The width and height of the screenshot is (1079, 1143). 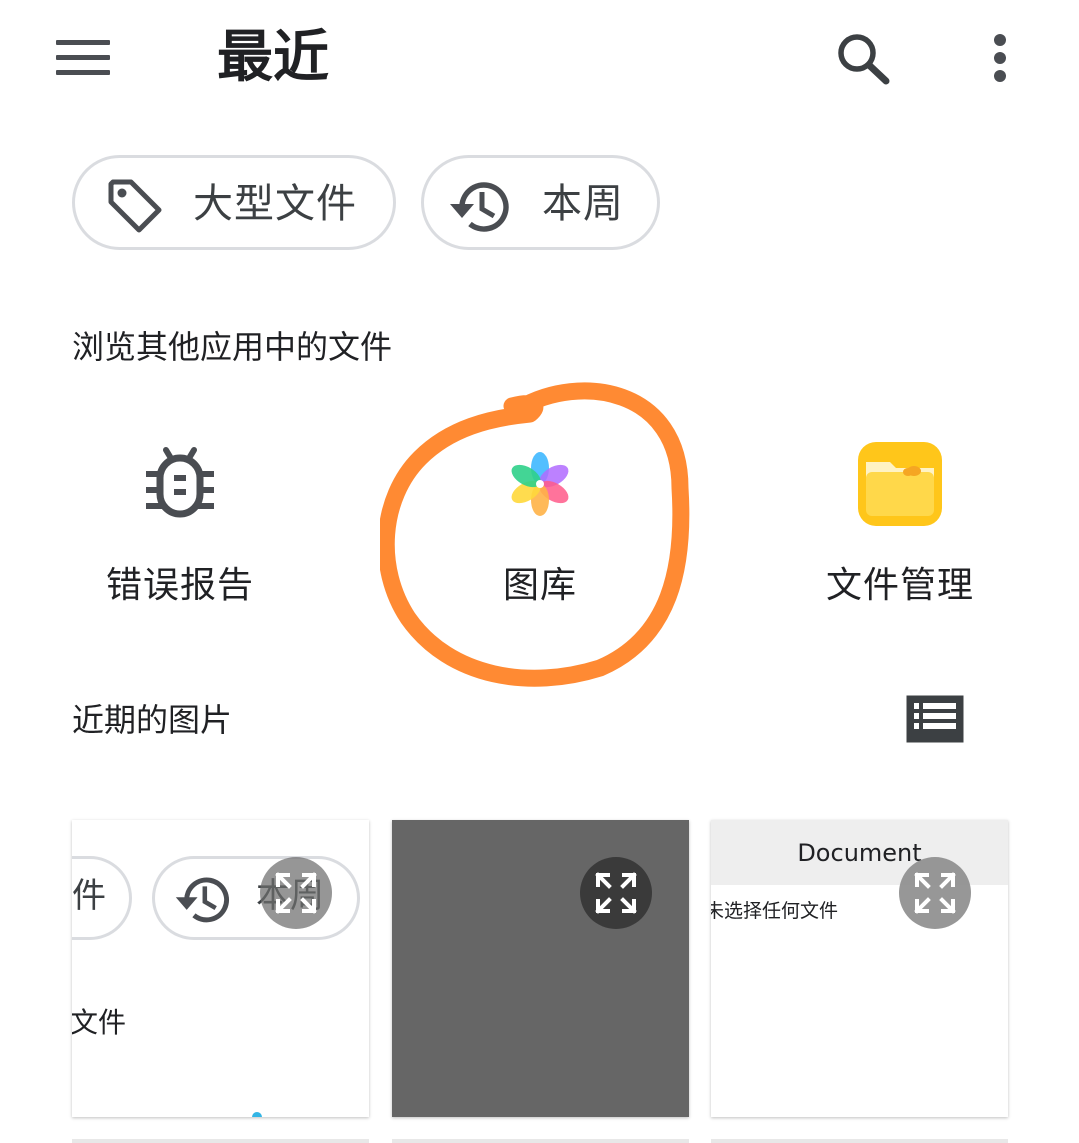 I want to click on app-gallery: 图库, so click(x=540, y=530).